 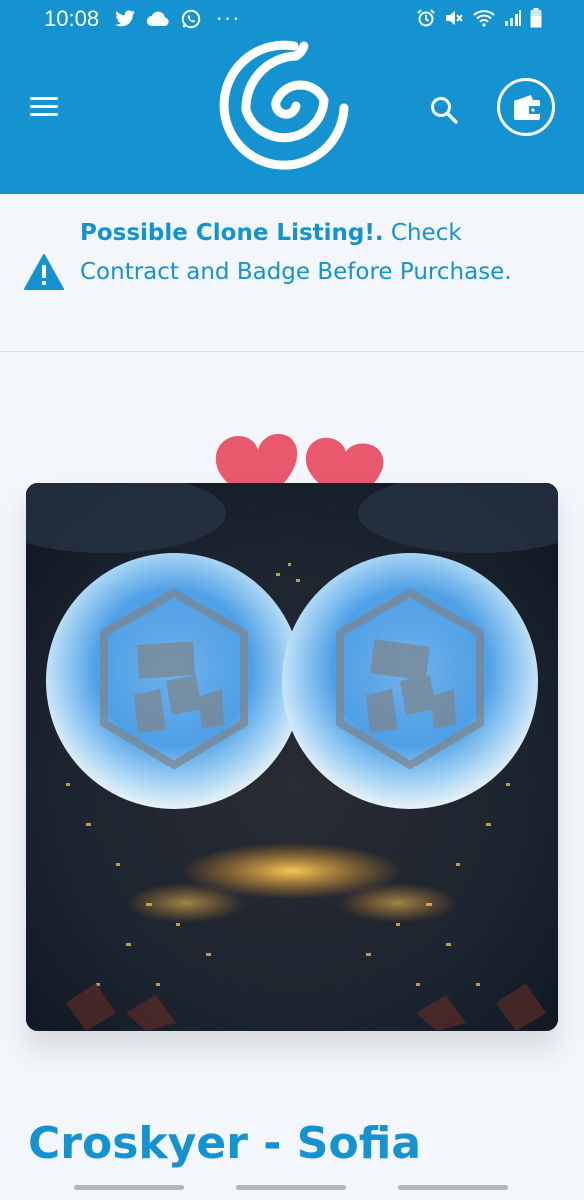 I want to click on warning-title: Possible Clone Listing!., so click(x=232, y=233).